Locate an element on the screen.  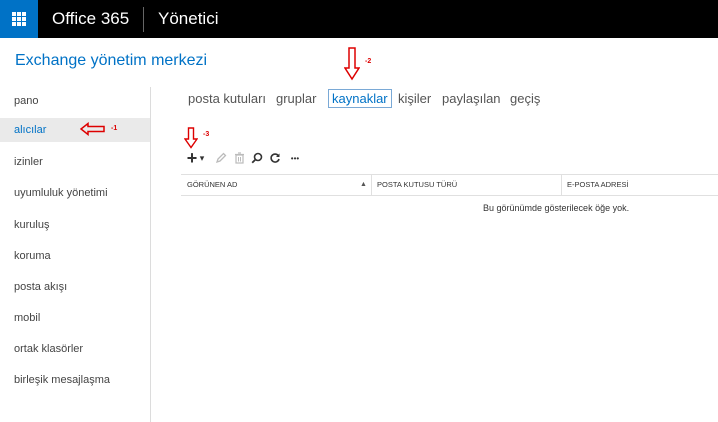
chevron-down-icon: ▾ is located at coordinates (202, 157).